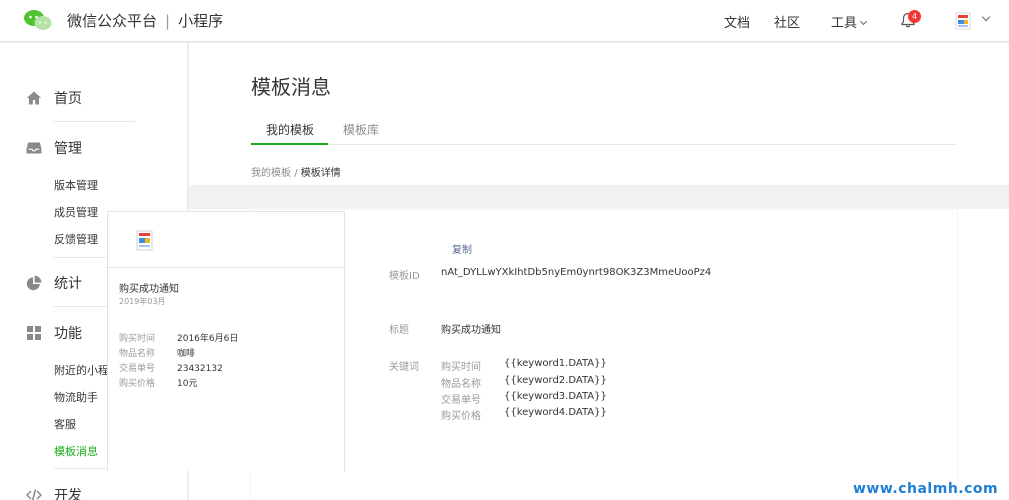 This screenshot has width=1009, height=500. I want to click on title-label: 标题, so click(399, 330).